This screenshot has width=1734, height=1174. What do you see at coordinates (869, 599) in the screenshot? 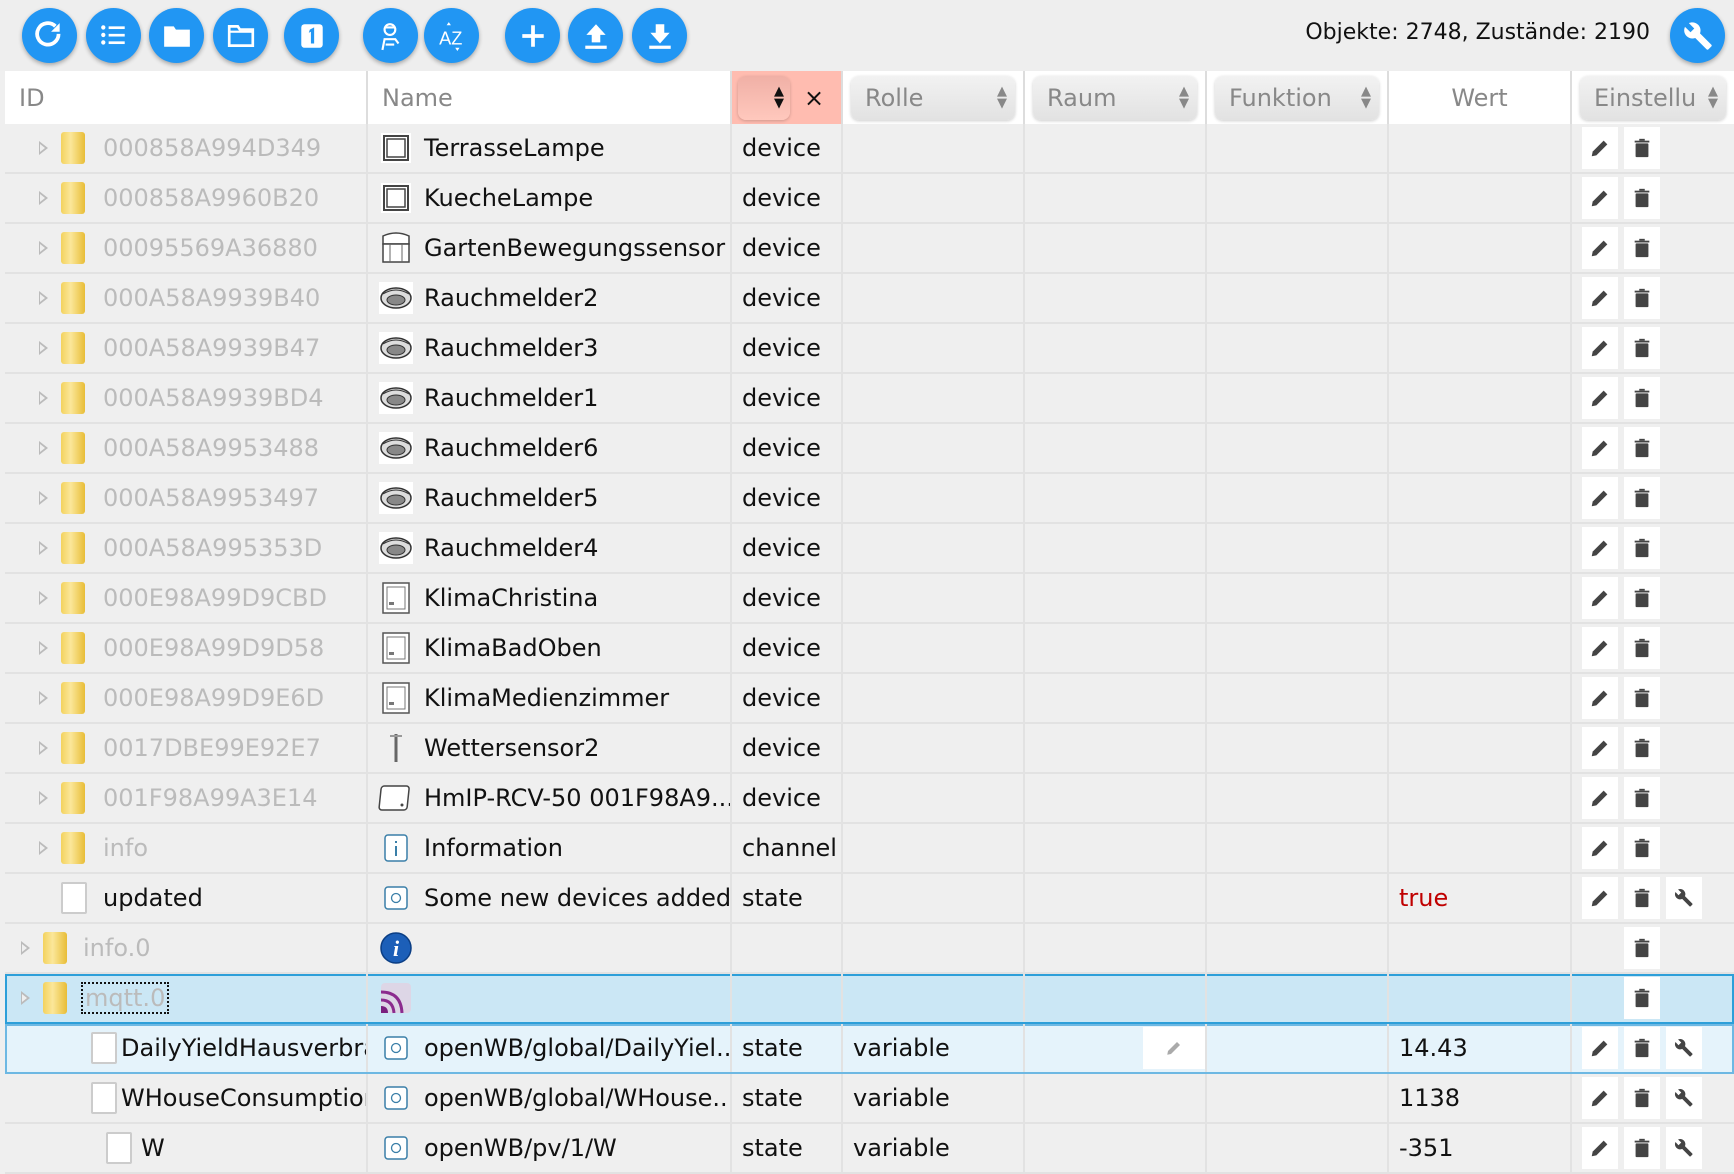
I see `table-row: 000E98A99D9CBD KlimaChristina device` at bounding box center [869, 599].